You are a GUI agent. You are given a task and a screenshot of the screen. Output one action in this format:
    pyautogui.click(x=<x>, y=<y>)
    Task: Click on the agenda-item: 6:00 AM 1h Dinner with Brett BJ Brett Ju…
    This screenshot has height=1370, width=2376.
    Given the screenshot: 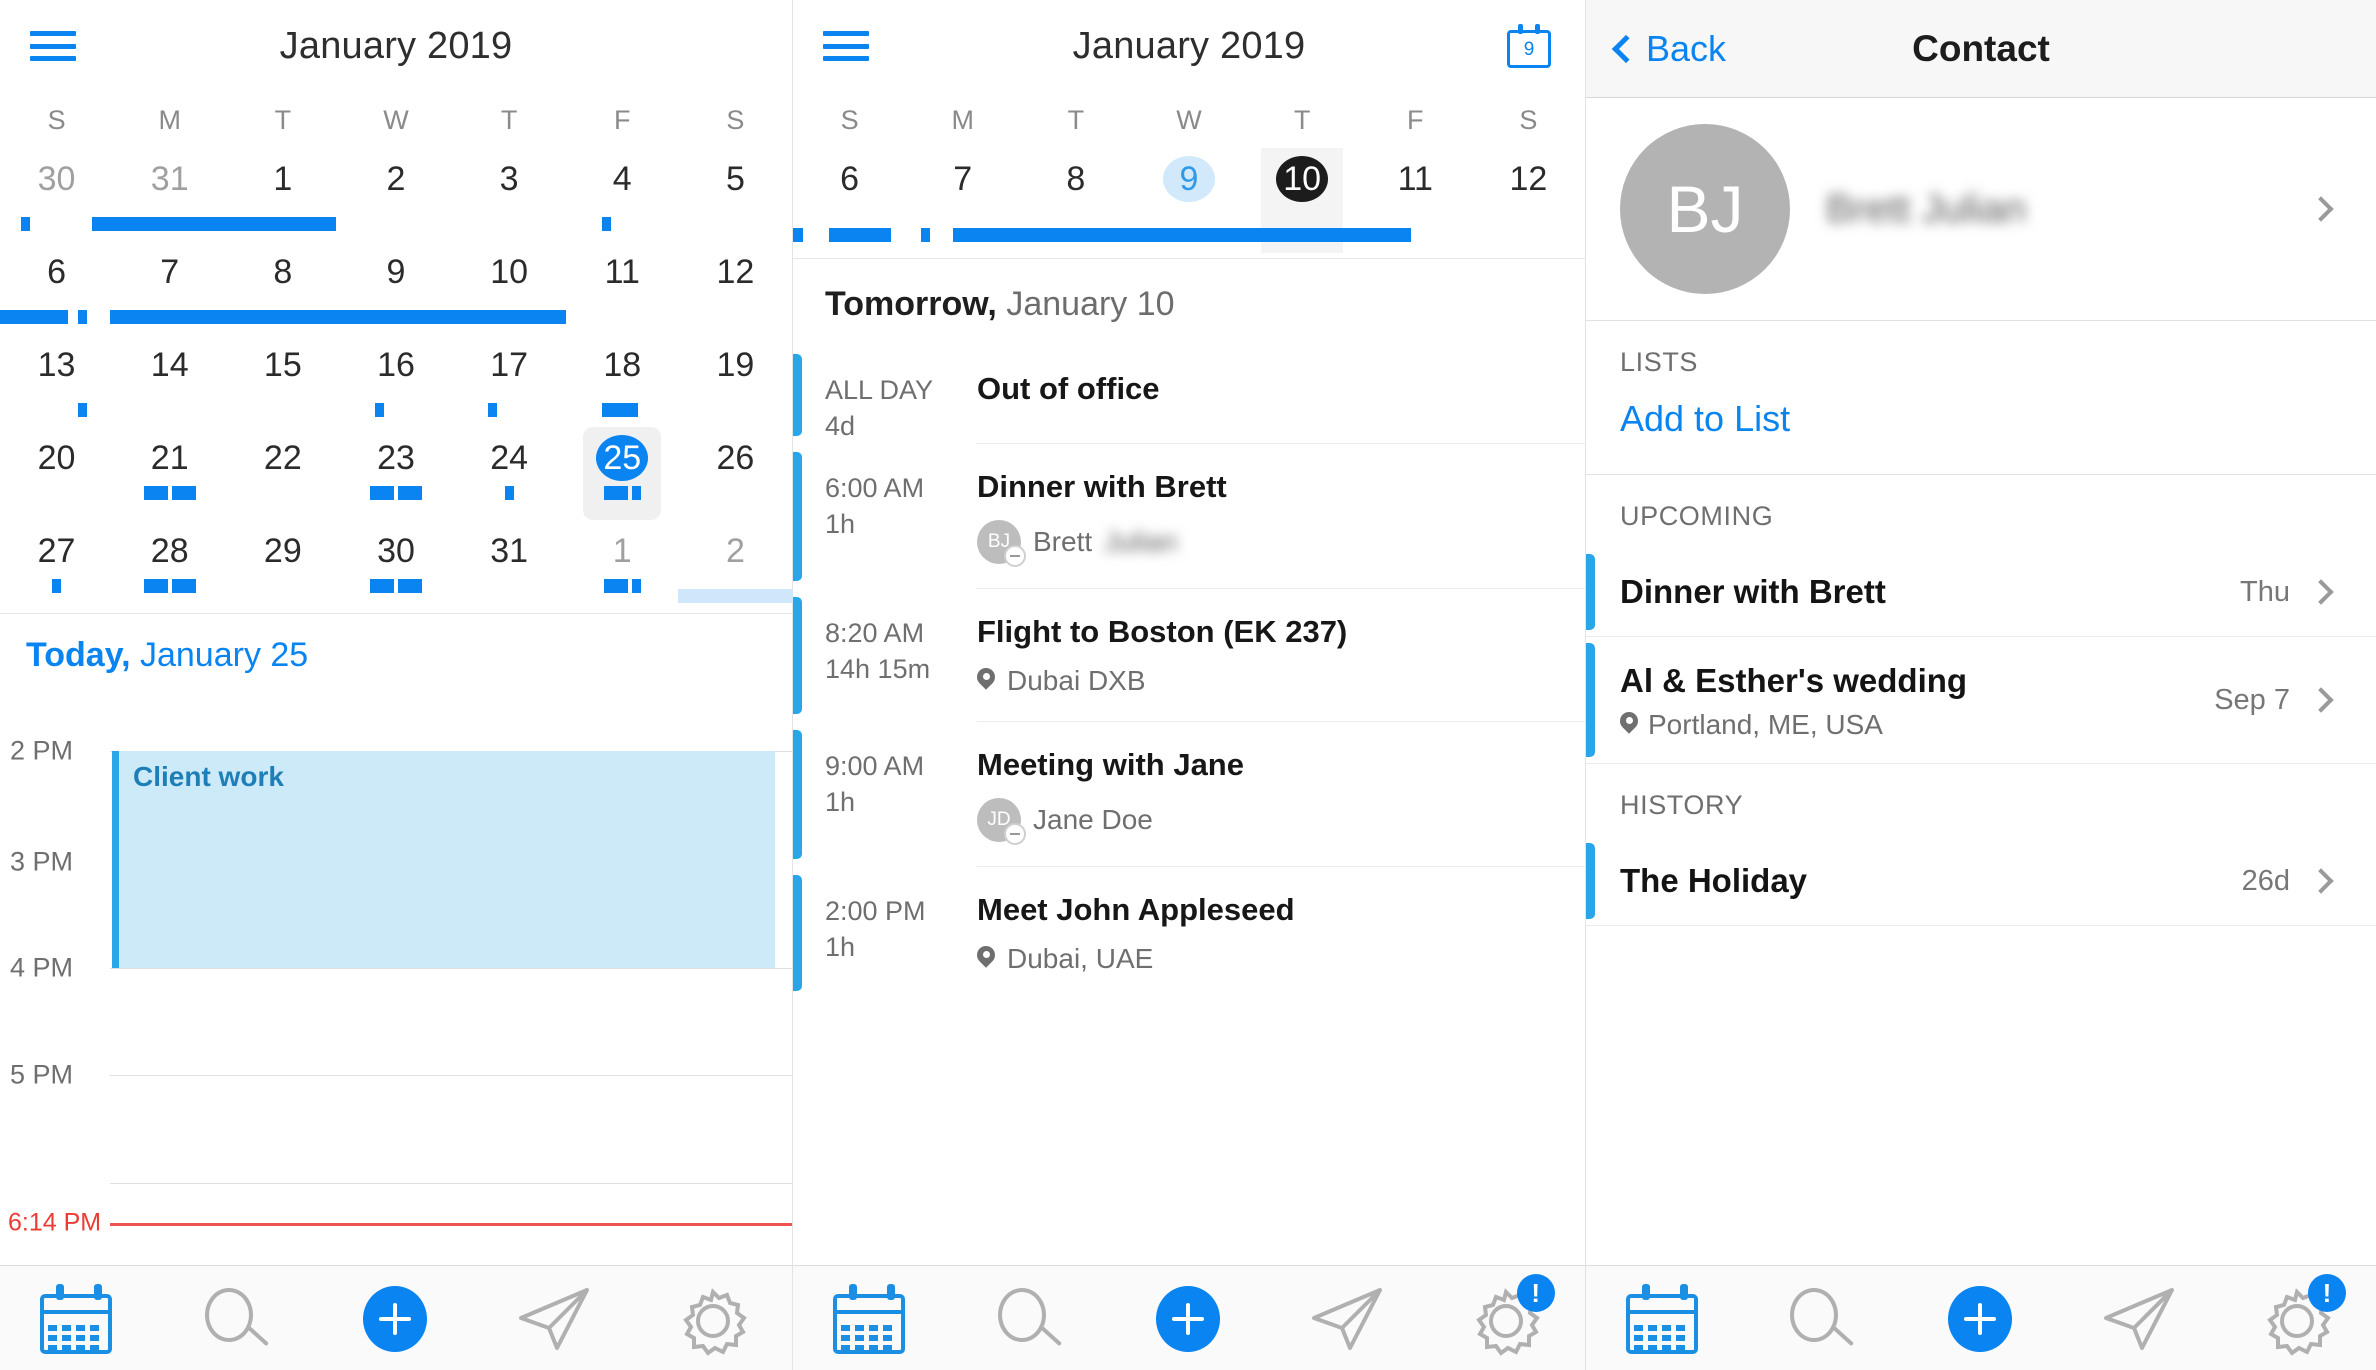 What is the action you would take?
    pyautogui.click(x=1189, y=516)
    